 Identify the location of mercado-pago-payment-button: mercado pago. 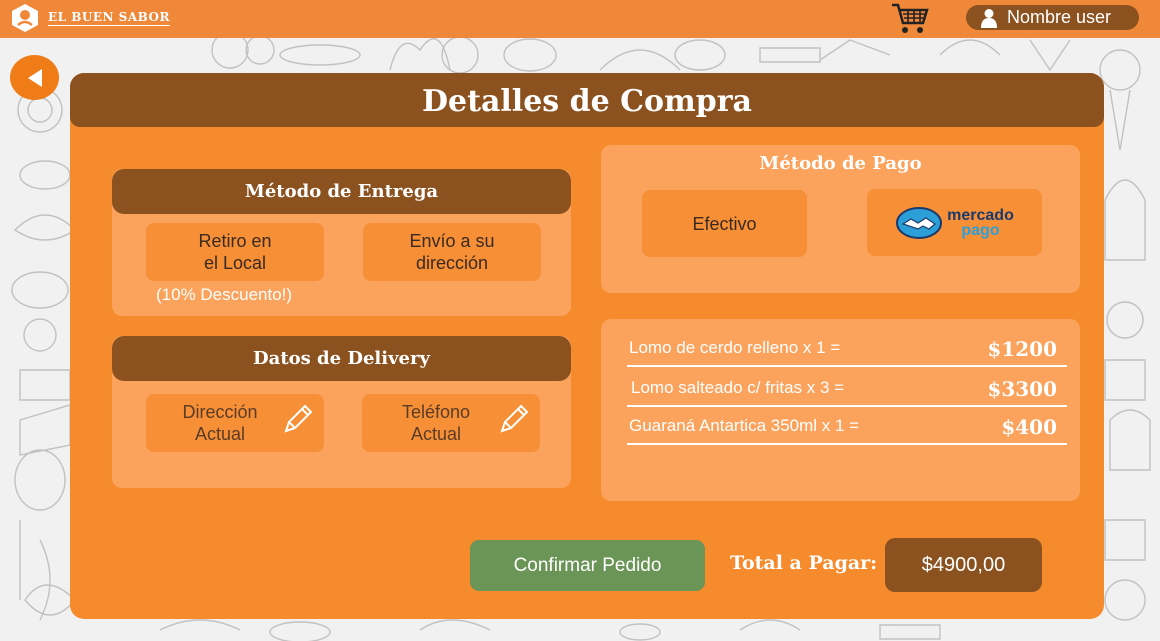
(954, 222).